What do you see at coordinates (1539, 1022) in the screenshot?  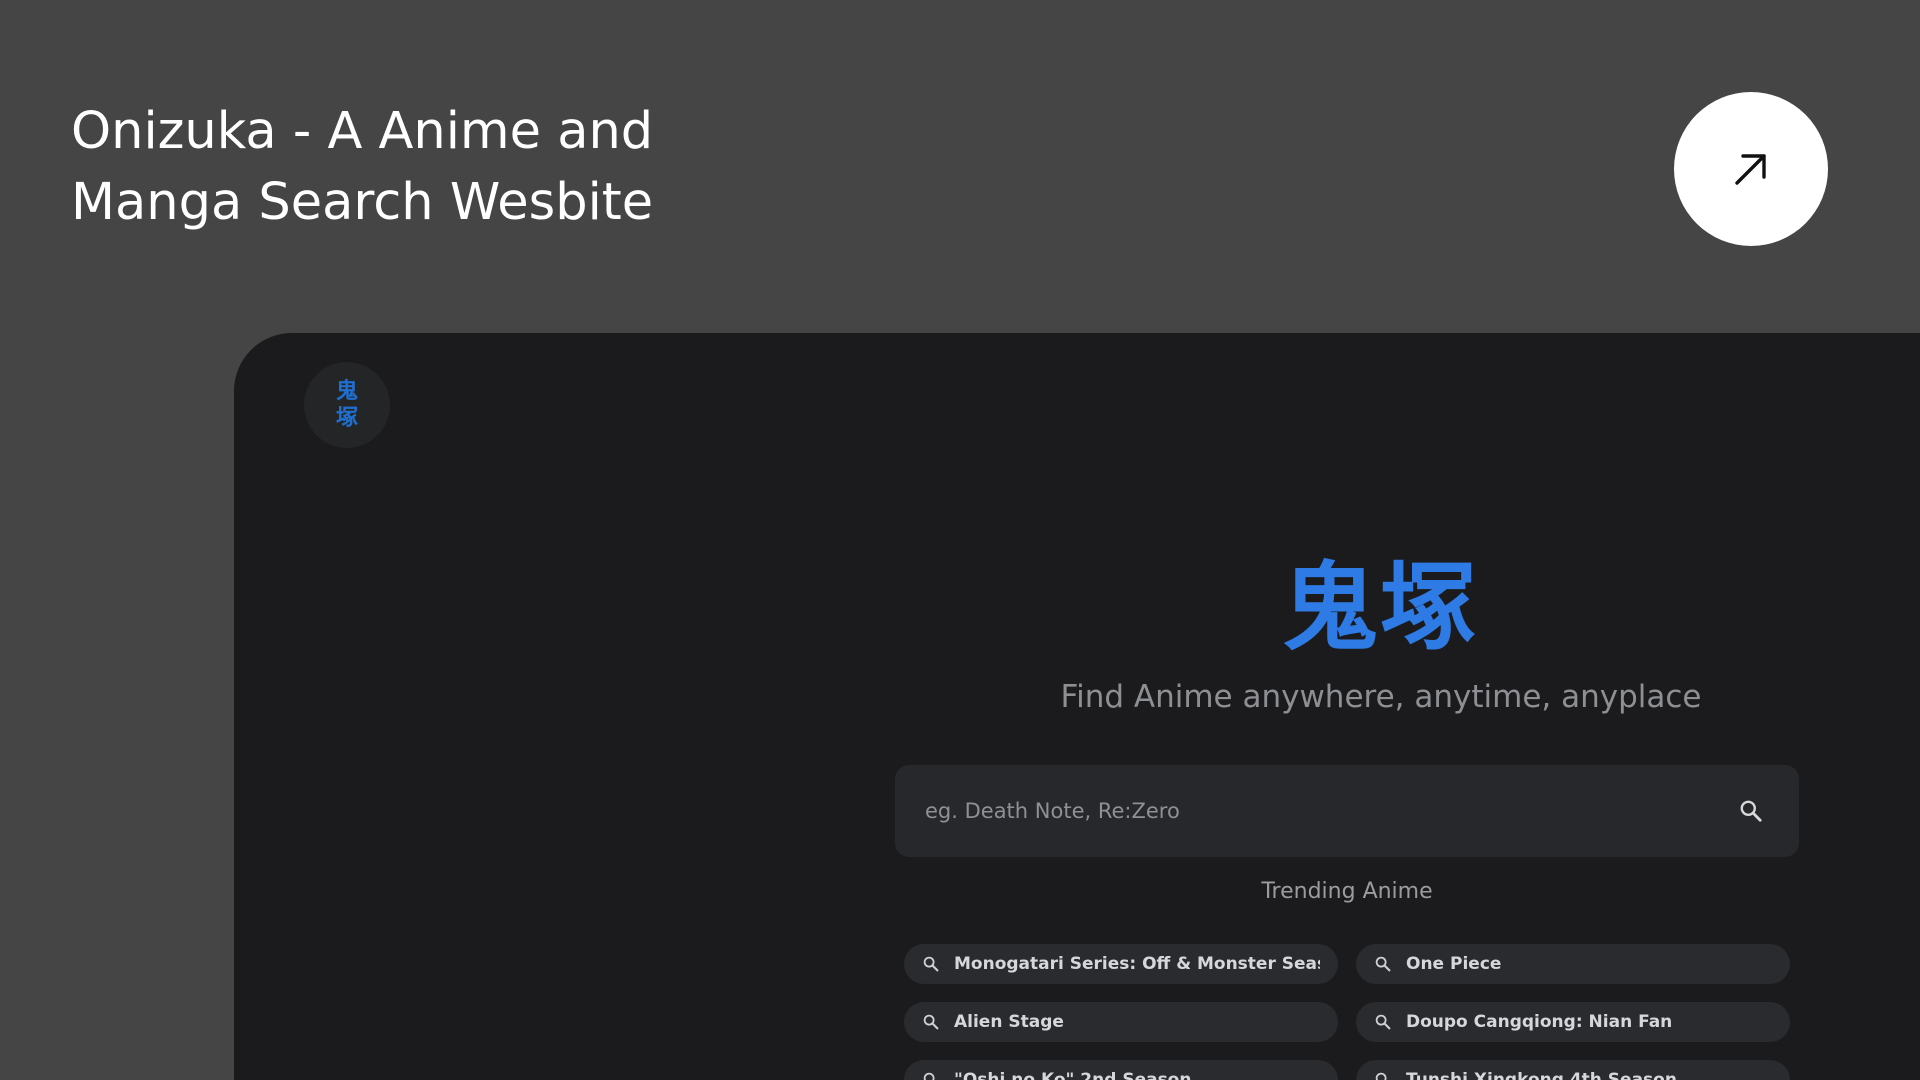 I see `trending-chip-label: Doupo Cangqiong: Nian Fan` at bounding box center [1539, 1022].